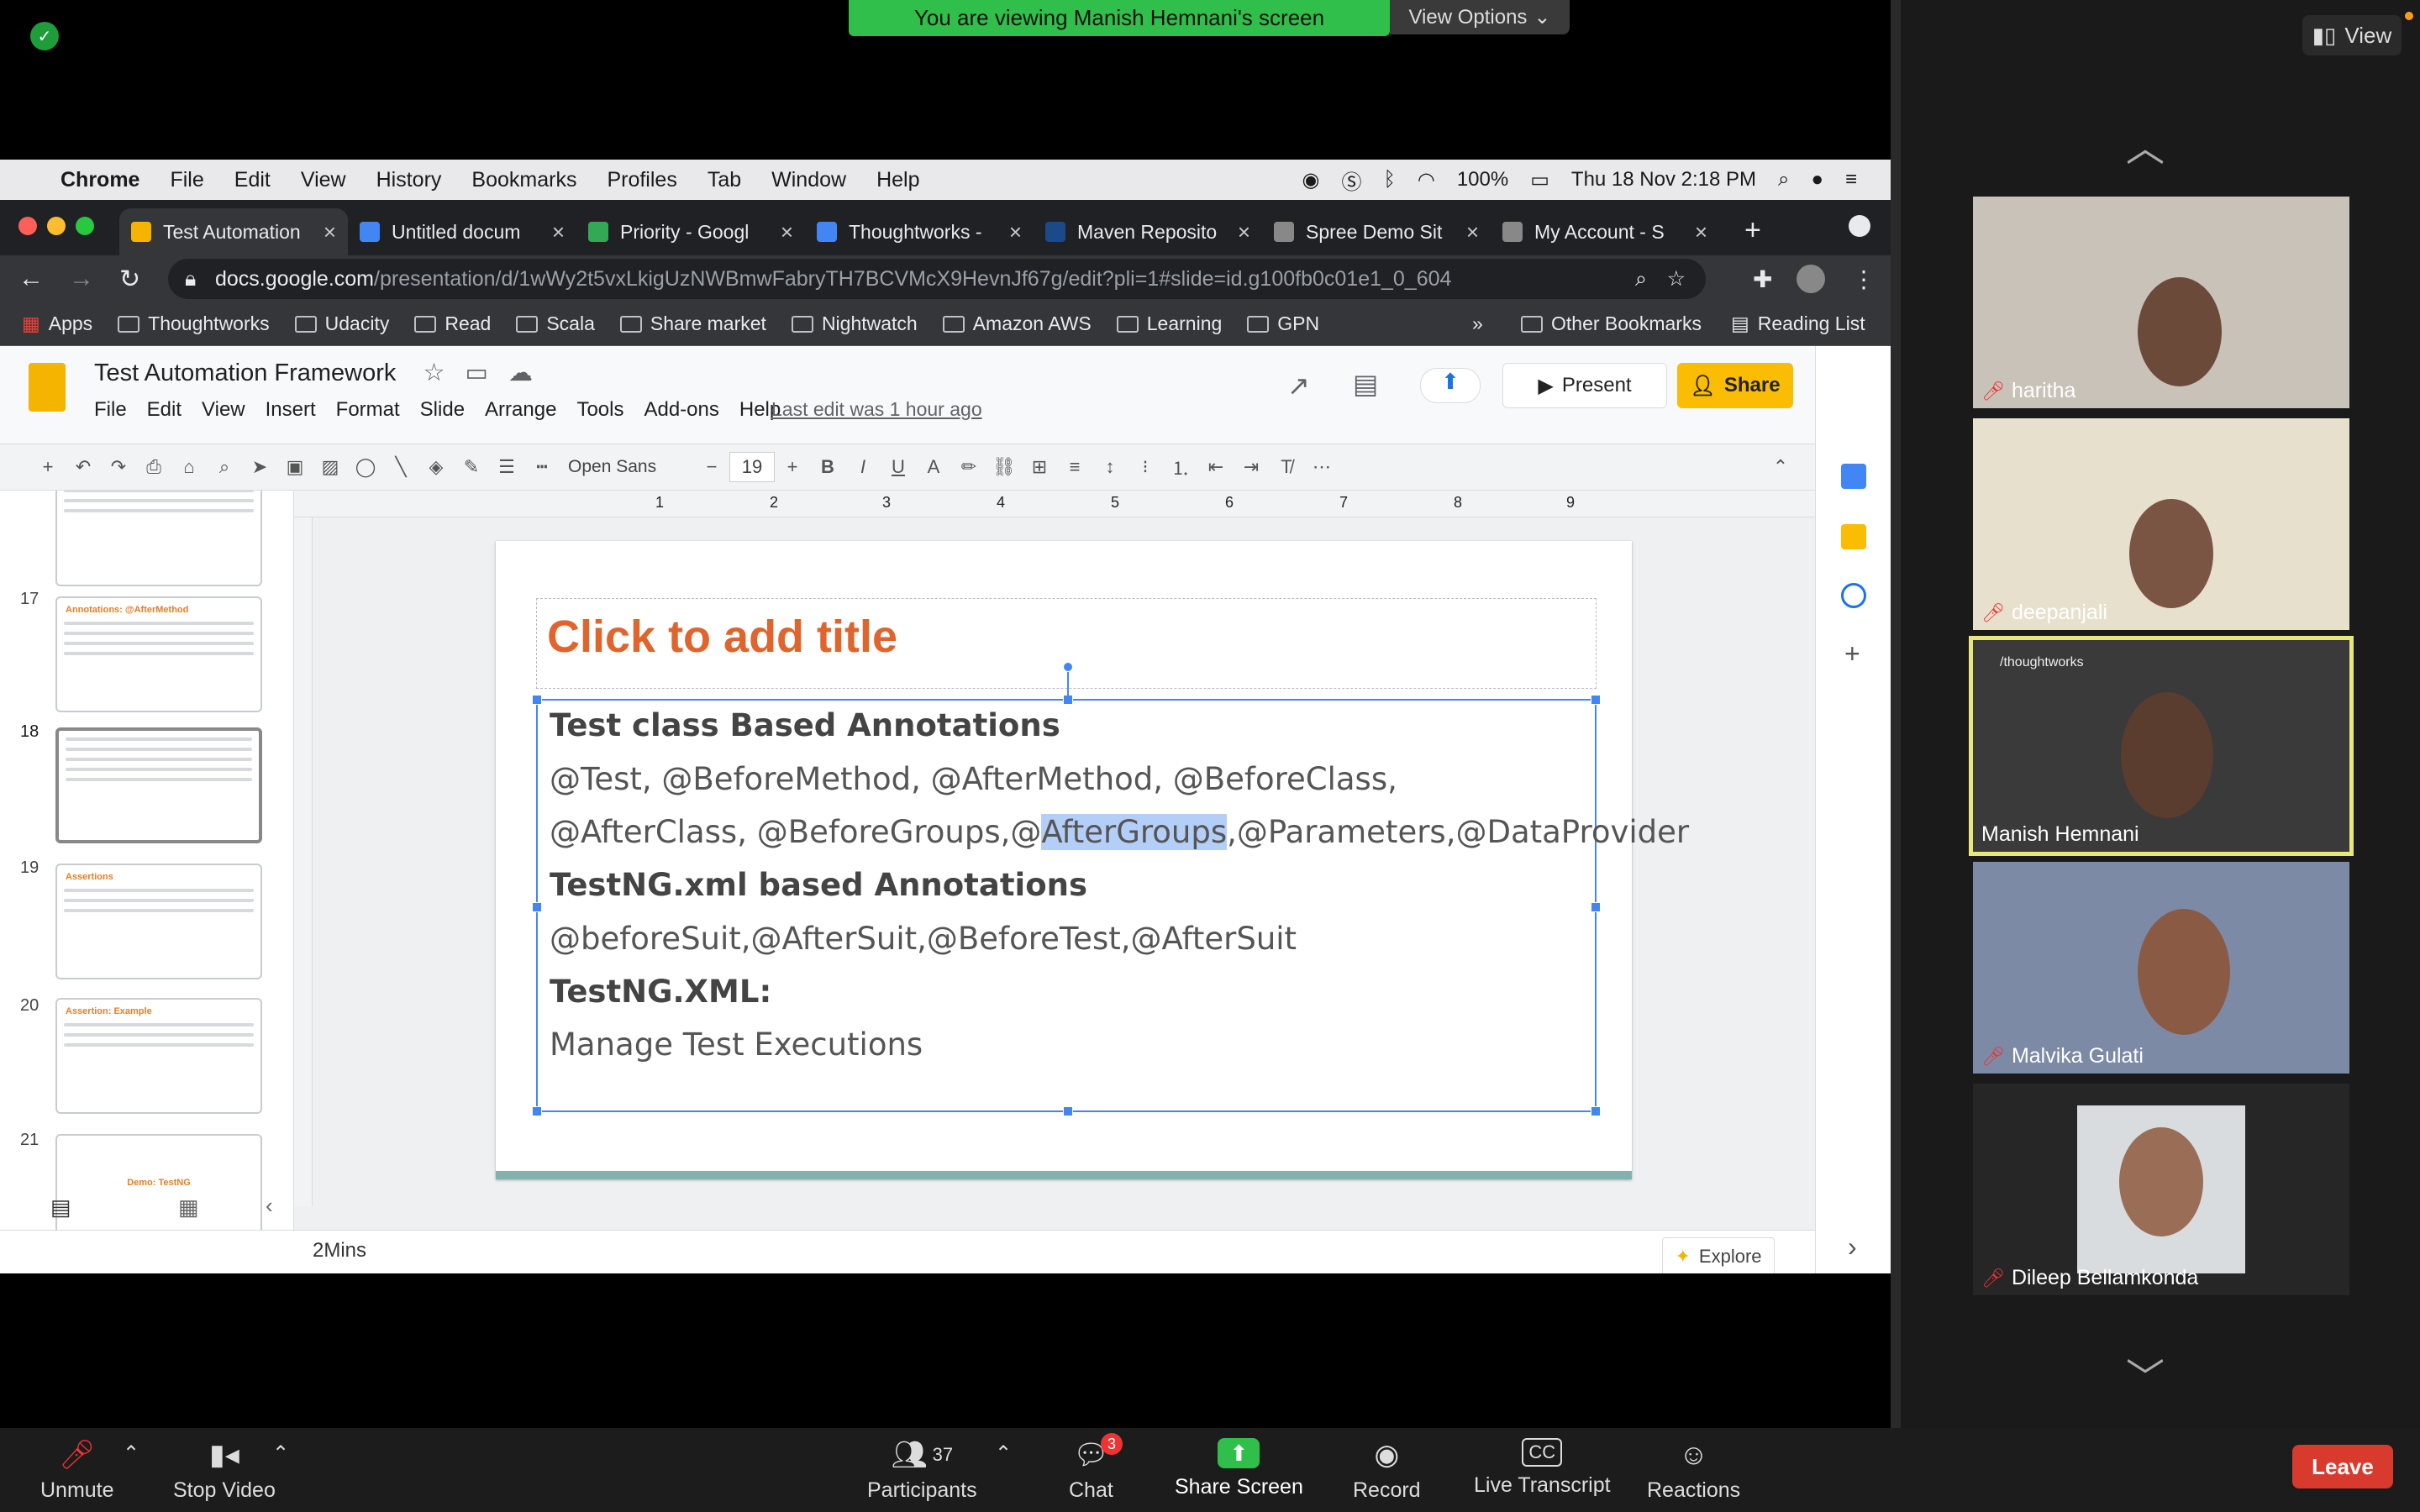 The height and width of the screenshot is (1512, 2420). Describe the element at coordinates (56, 226) in the screenshot. I see `minimize-window-icon` at that location.